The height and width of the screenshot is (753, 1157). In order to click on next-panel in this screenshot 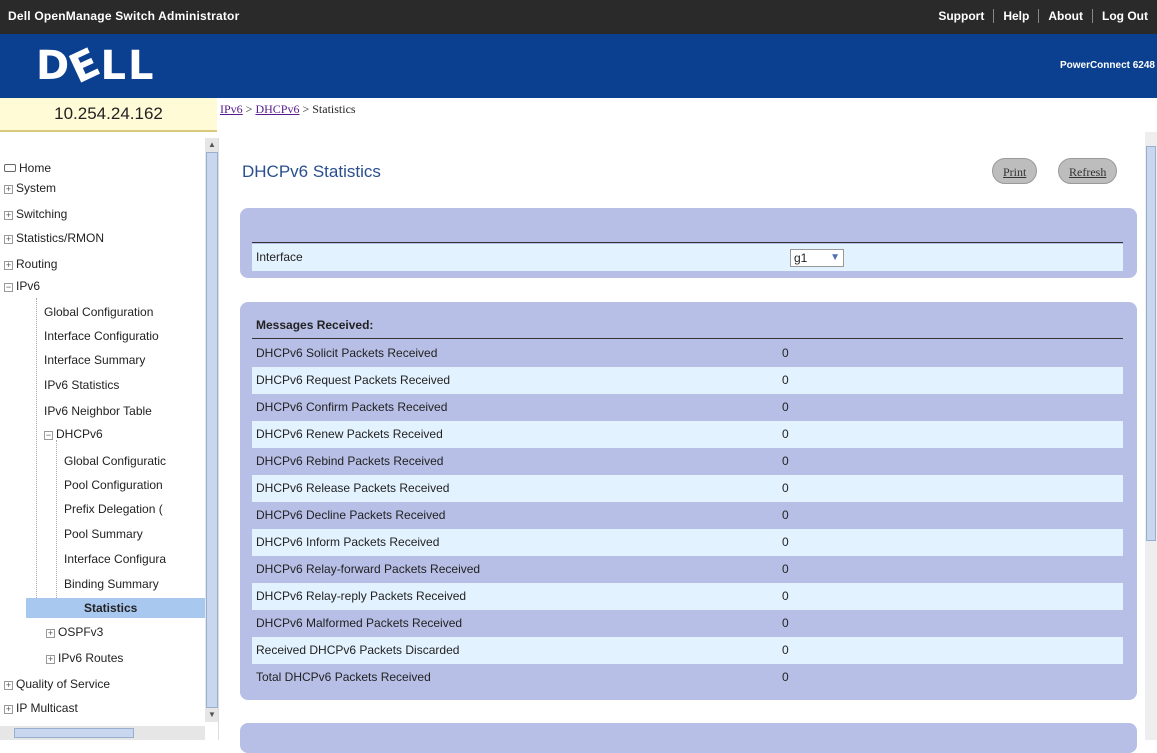, I will do `click(688, 738)`.